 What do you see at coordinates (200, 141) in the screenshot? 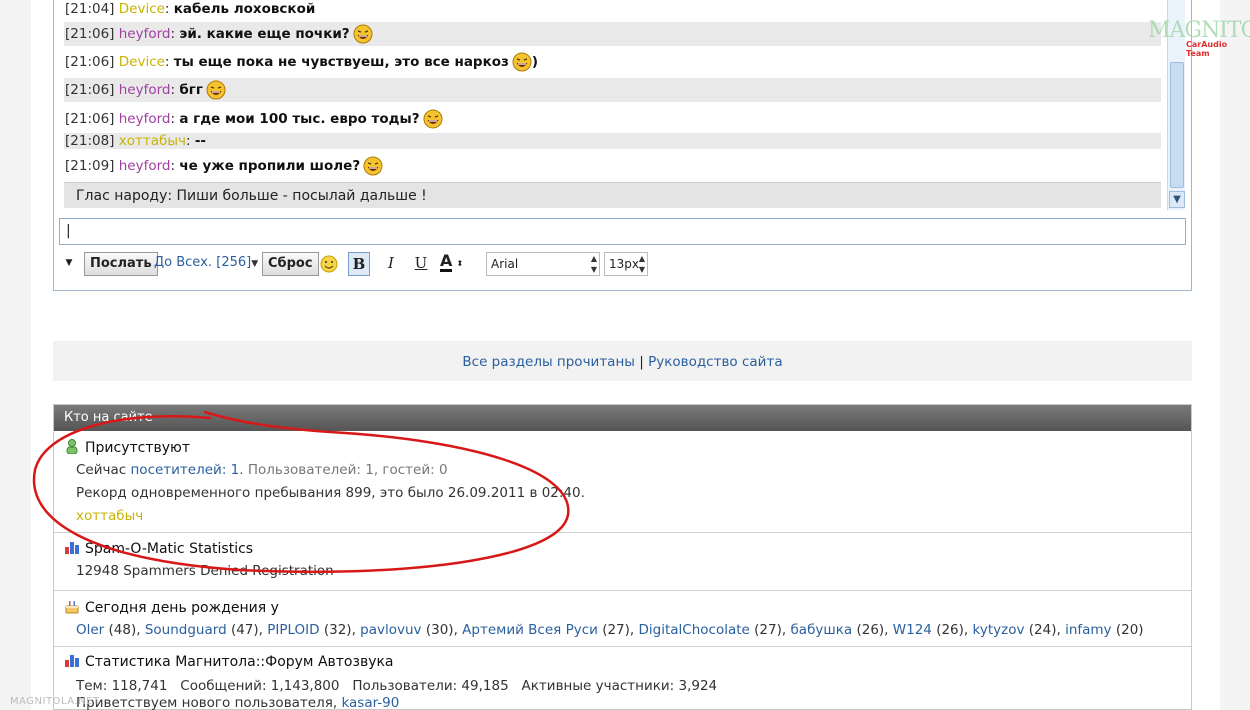
I see `message-text: --` at bounding box center [200, 141].